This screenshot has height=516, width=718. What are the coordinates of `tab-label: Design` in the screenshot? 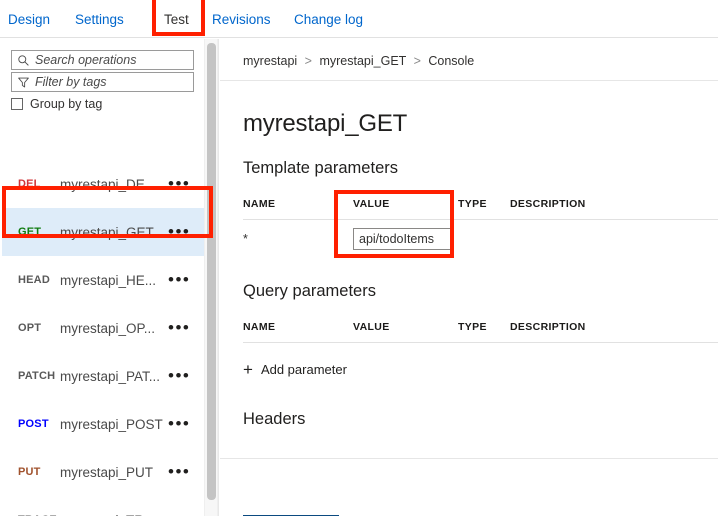 It's located at (29, 19).